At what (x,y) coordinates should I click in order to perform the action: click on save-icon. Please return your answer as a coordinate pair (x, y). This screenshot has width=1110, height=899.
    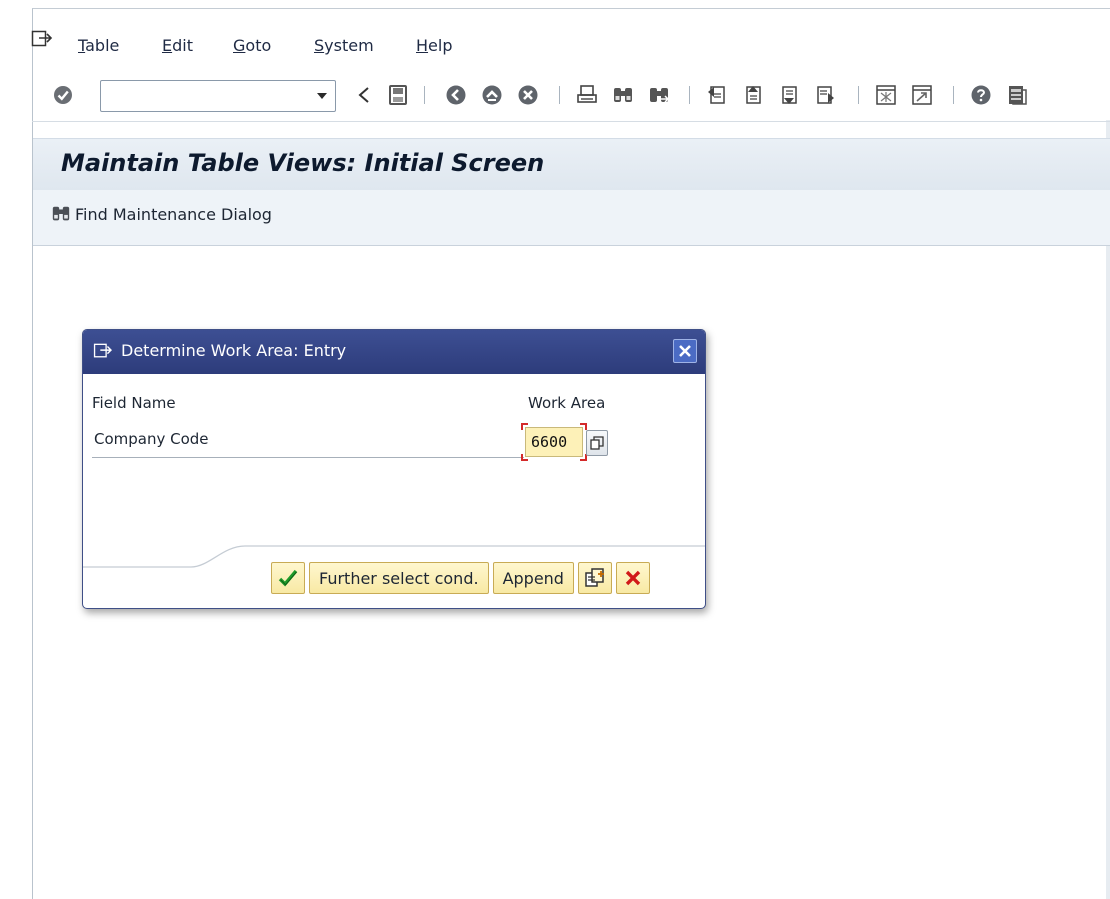
    Looking at the image, I should click on (398, 95).